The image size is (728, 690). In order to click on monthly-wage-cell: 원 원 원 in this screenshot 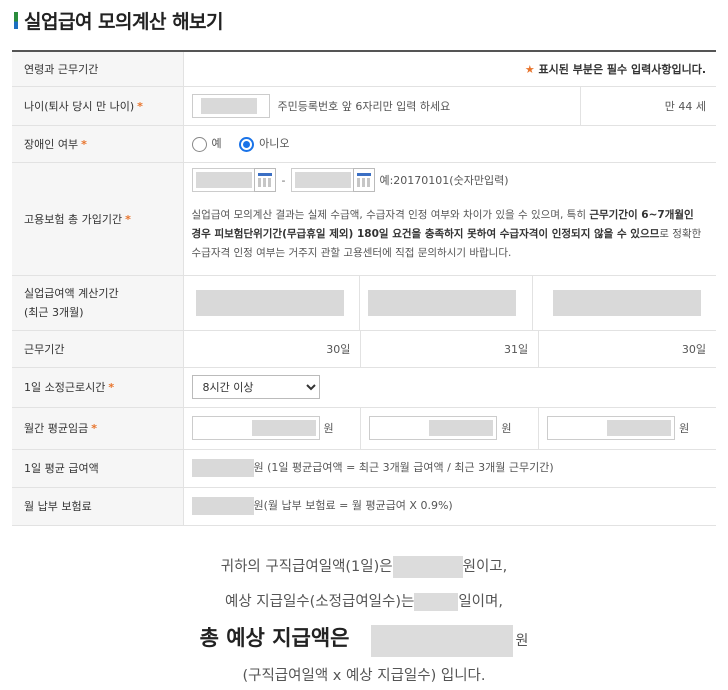, I will do `click(449, 428)`.